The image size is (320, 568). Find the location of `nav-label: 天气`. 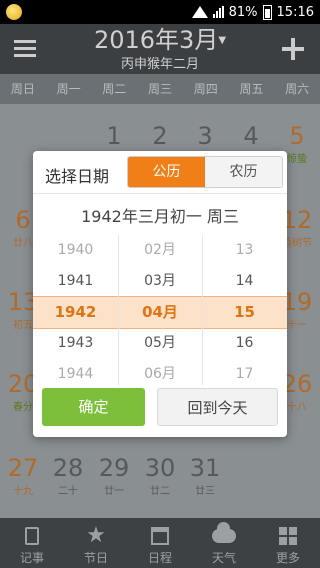

nav-label: 天气 is located at coordinates (223, 558).